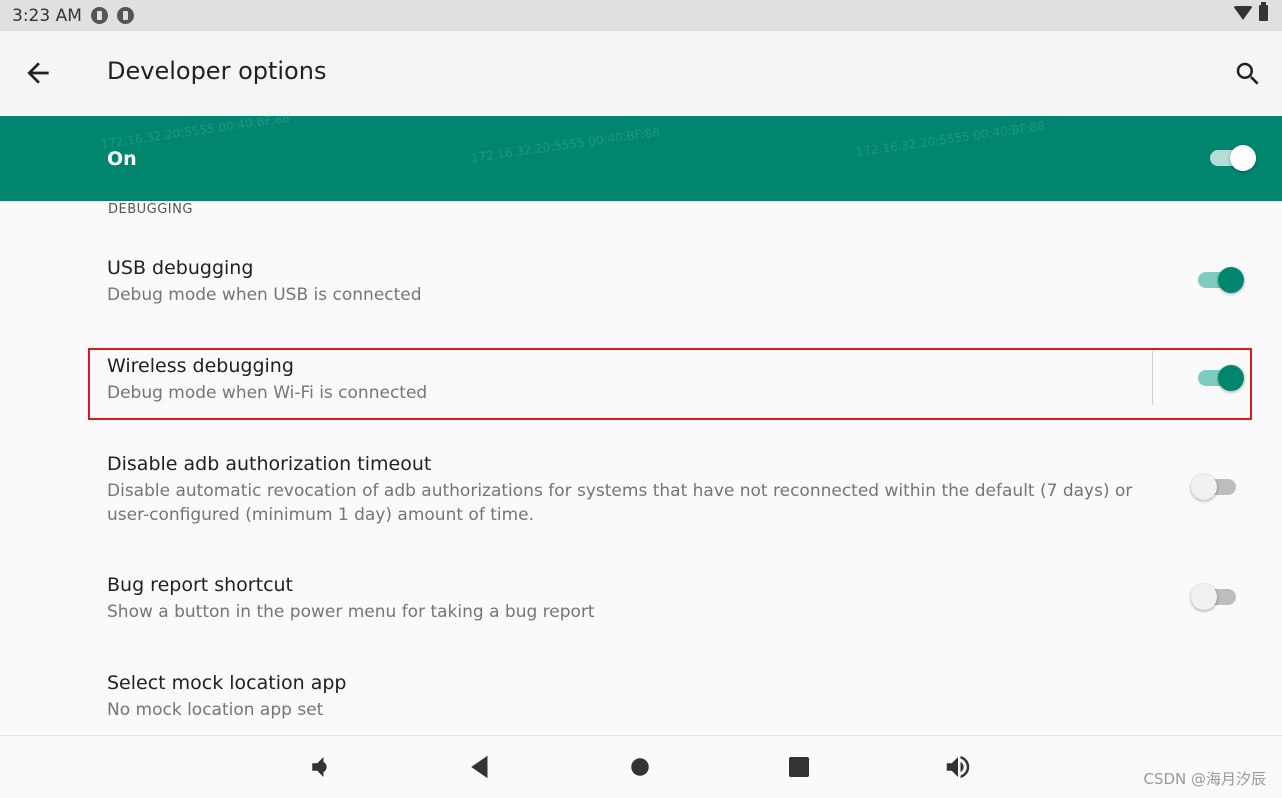 The image size is (1282, 798). What do you see at coordinates (200, 366) in the screenshot?
I see `pref-title: Wireless debugging` at bounding box center [200, 366].